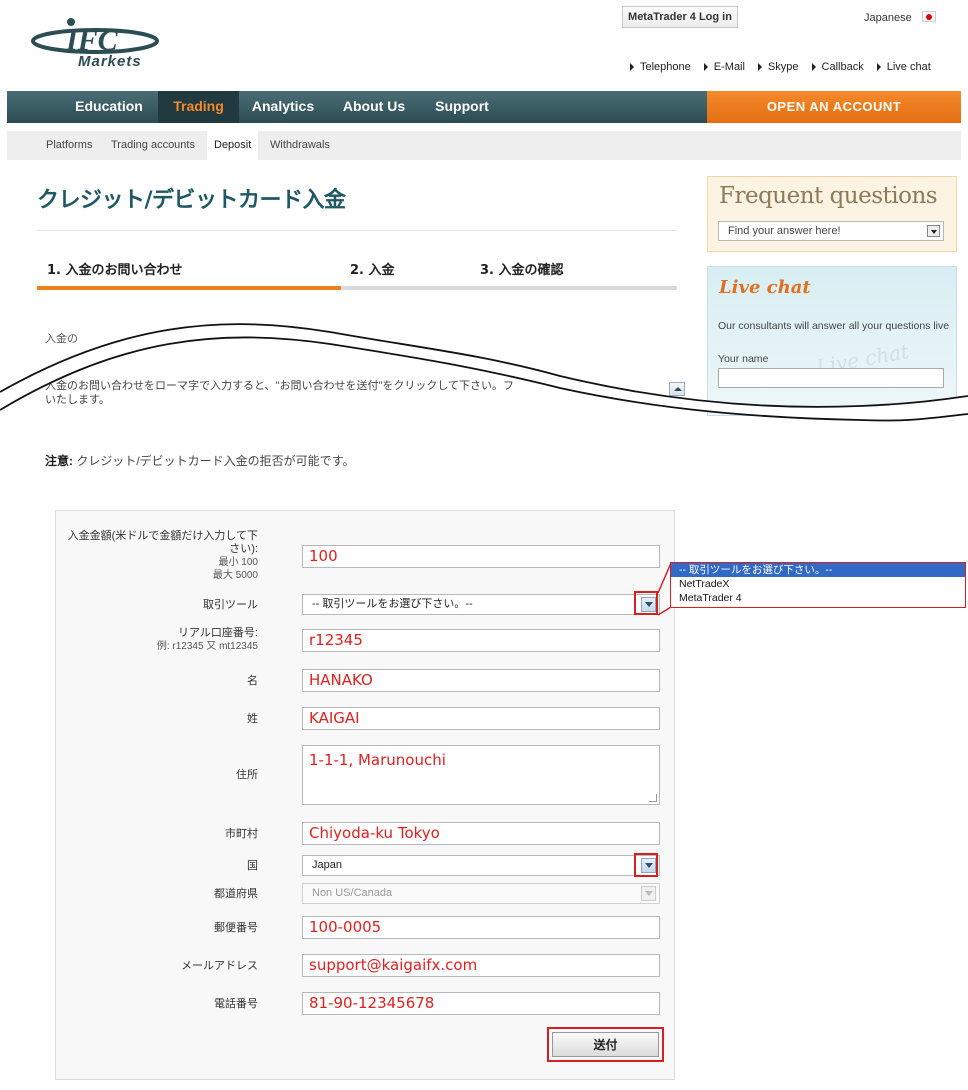 The width and height of the screenshot is (968, 1090). Describe the element at coordinates (646, 603) in the screenshot. I see `platform-arrow-highlight` at that location.